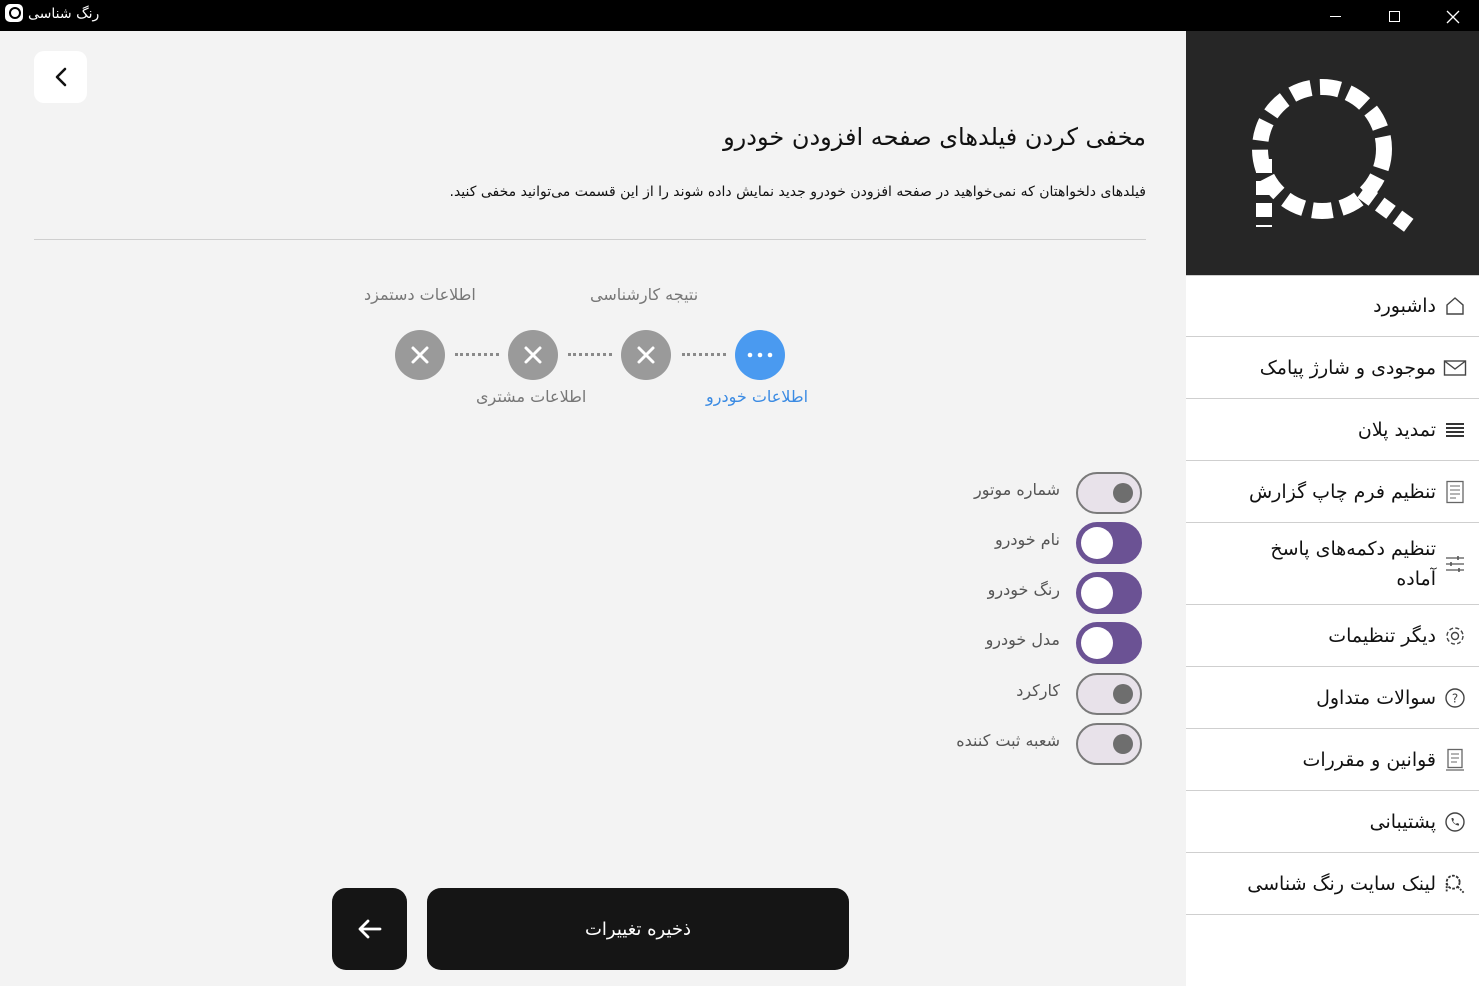 The image size is (1479, 986). What do you see at coordinates (1353, 563) in the screenshot?
I see `sidebar-item-label: تنظیم دکمه‌های پاسخ آماده` at bounding box center [1353, 563].